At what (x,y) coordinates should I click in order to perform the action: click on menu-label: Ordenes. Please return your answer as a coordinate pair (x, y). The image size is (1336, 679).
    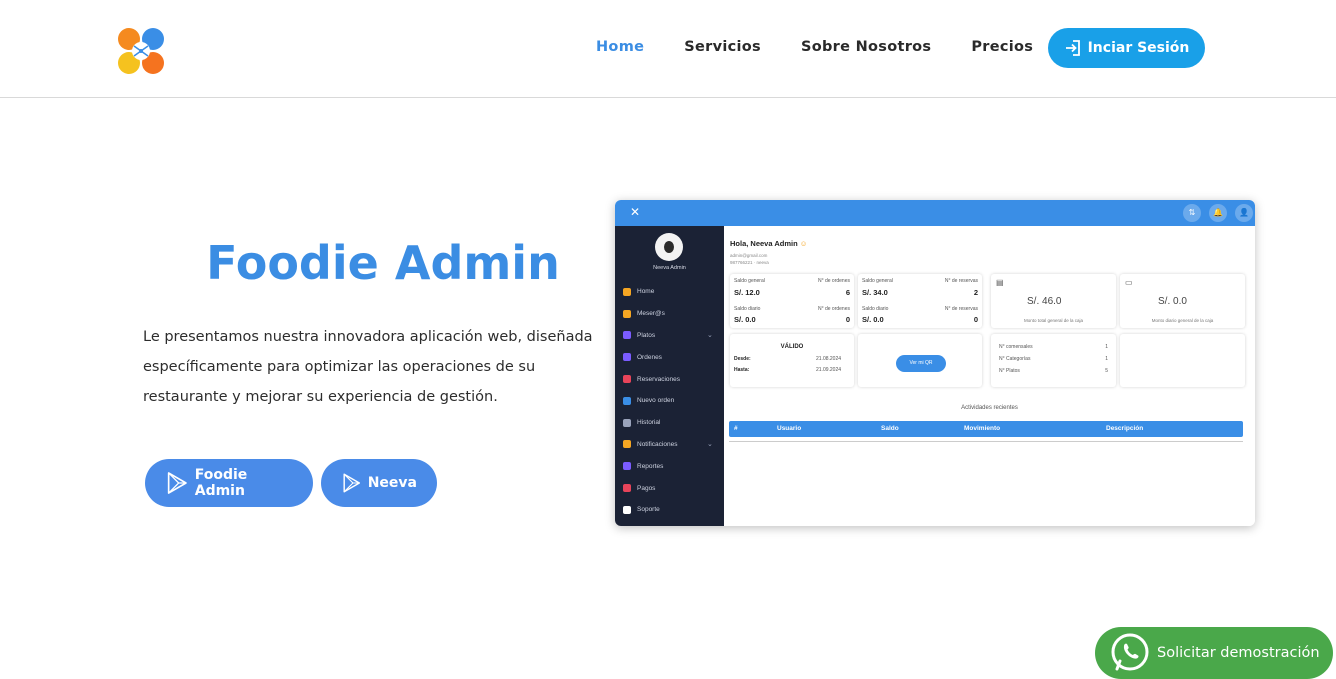
    Looking at the image, I should click on (649, 357).